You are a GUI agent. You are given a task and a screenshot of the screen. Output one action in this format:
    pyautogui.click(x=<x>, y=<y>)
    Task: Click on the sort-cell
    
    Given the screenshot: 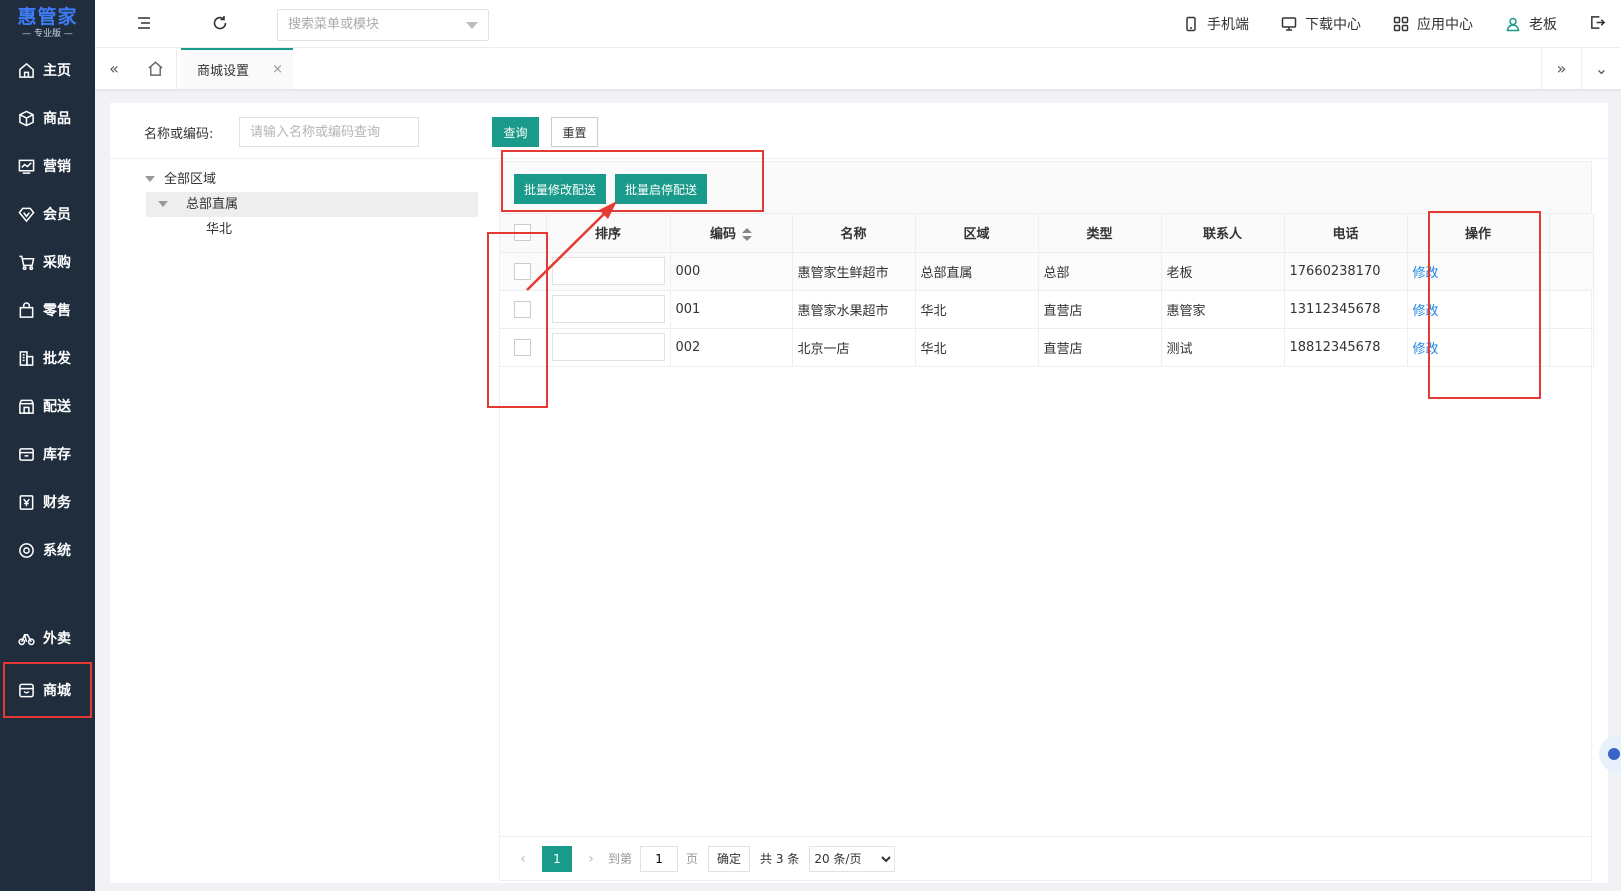 What is the action you would take?
    pyautogui.click(x=608, y=271)
    